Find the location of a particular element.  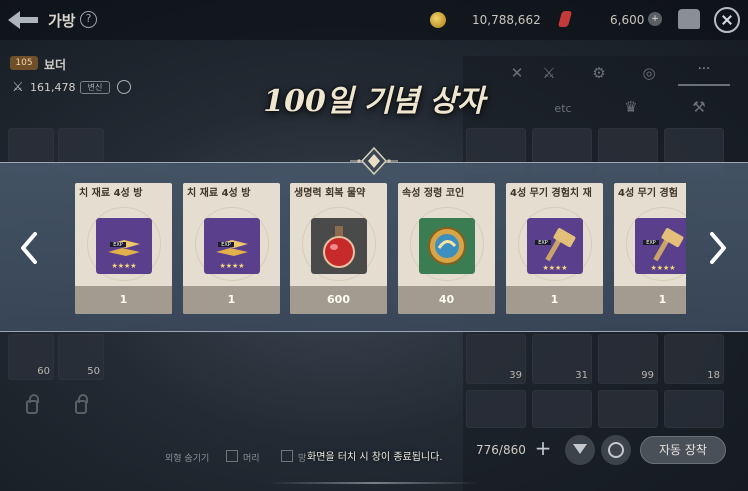

red-potion-icon is located at coordinates (339, 246).